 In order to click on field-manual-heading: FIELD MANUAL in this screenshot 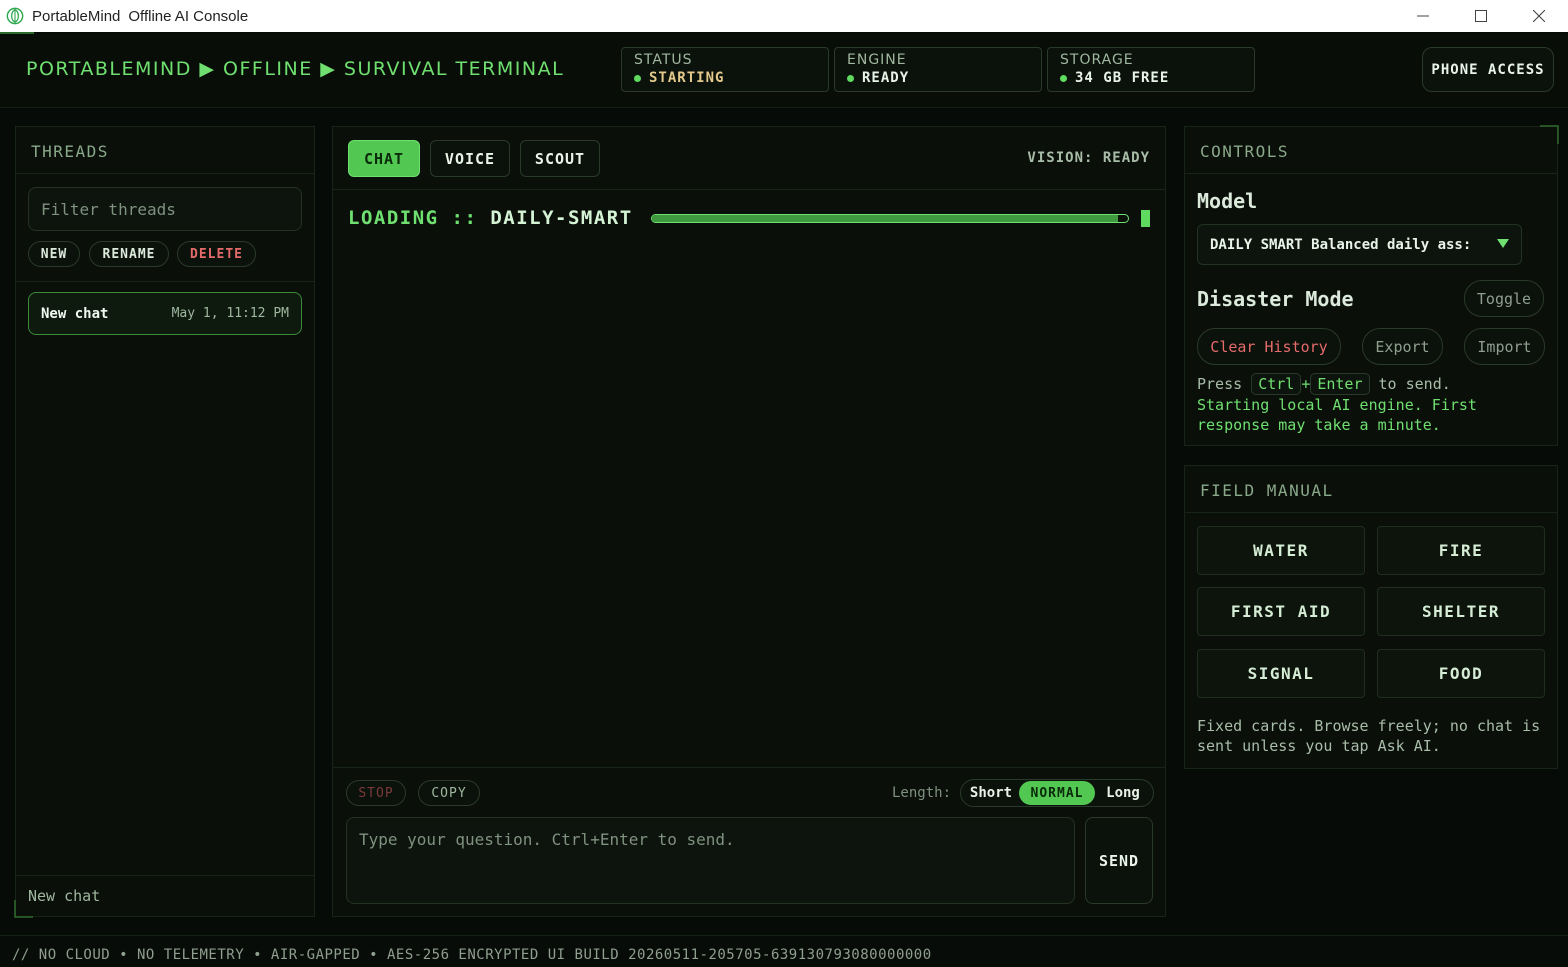, I will do `click(1371, 489)`.